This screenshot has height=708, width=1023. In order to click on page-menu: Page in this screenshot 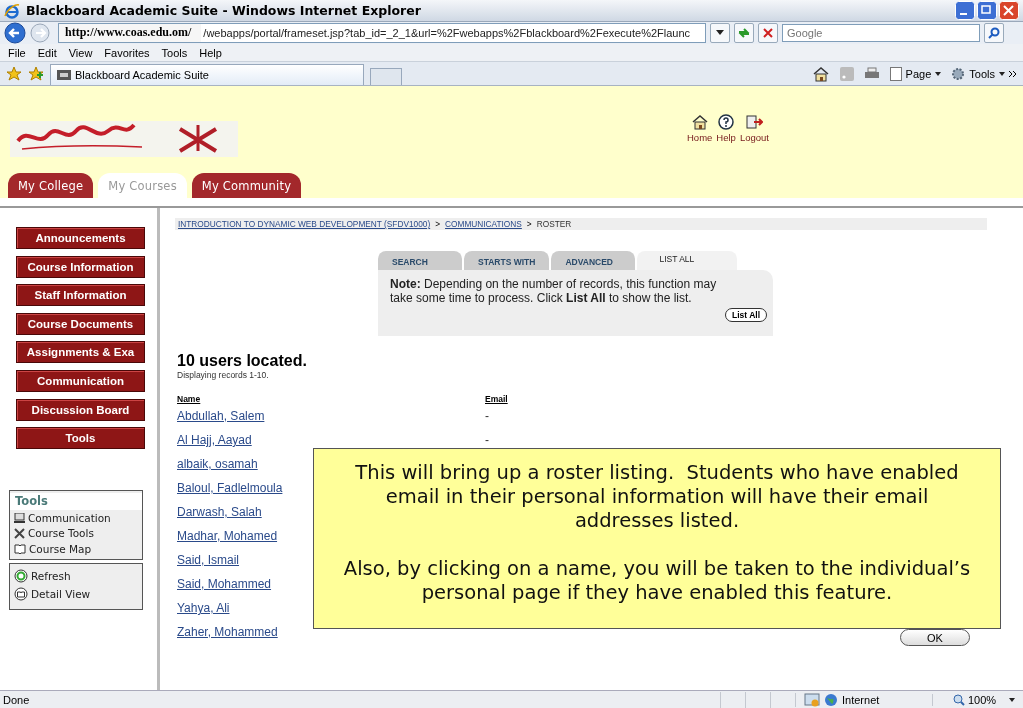, I will do `click(918, 74)`.